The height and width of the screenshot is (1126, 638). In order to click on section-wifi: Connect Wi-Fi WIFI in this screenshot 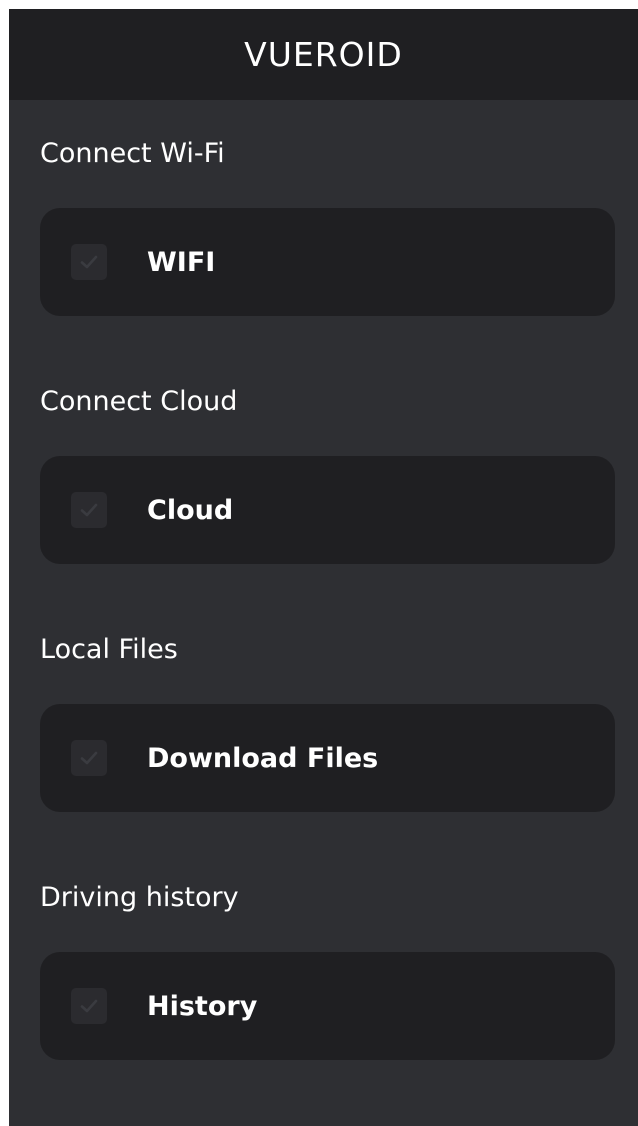, I will do `click(327, 224)`.